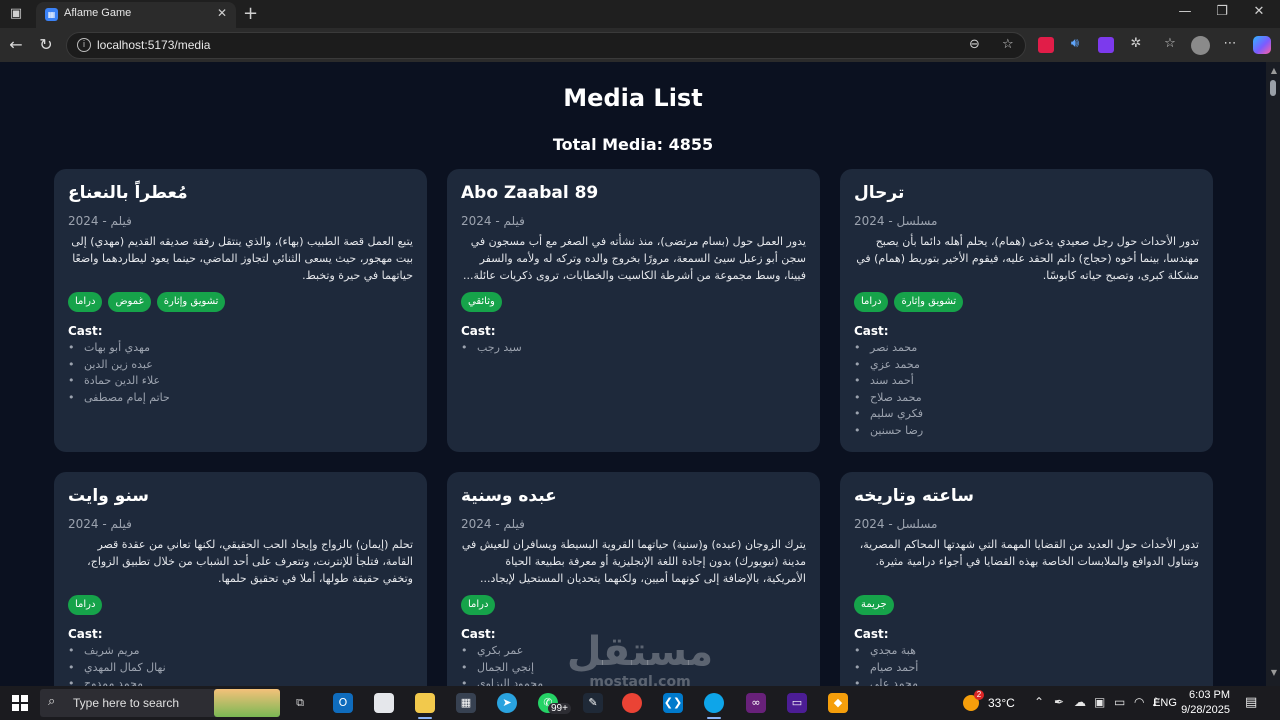 Image resolution: width=1280 pixels, height=720 pixels. What do you see at coordinates (1222, 11) in the screenshot?
I see `maximize-icon: ❐` at bounding box center [1222, 11].